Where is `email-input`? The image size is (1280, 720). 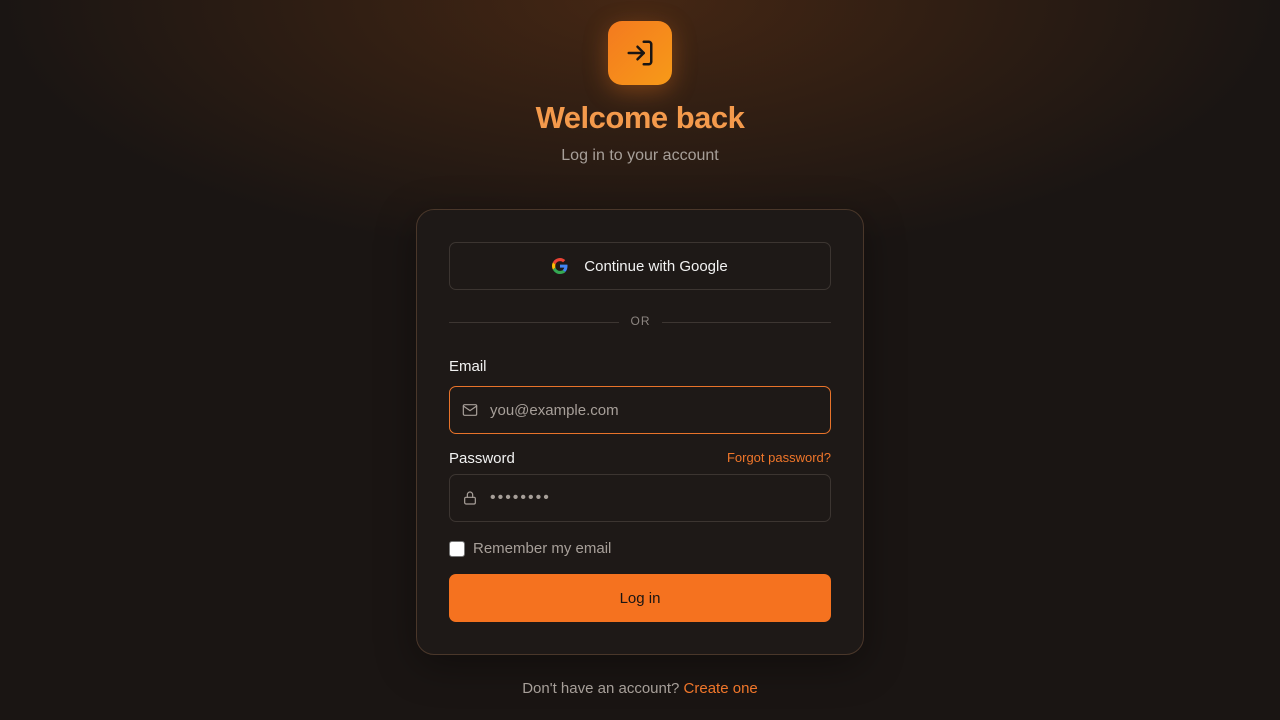 email-input is located at coordinates (655, 410).